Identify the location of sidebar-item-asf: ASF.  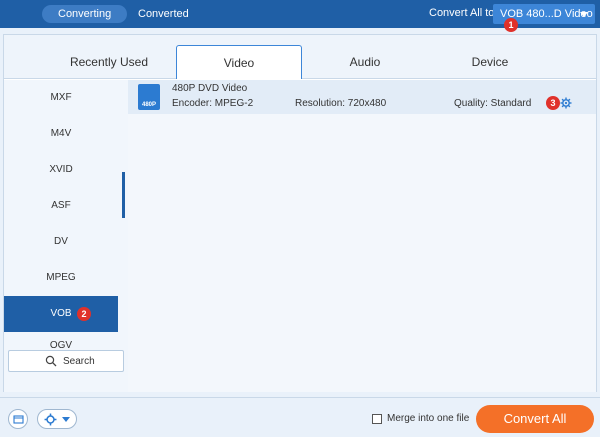
(61, 206).